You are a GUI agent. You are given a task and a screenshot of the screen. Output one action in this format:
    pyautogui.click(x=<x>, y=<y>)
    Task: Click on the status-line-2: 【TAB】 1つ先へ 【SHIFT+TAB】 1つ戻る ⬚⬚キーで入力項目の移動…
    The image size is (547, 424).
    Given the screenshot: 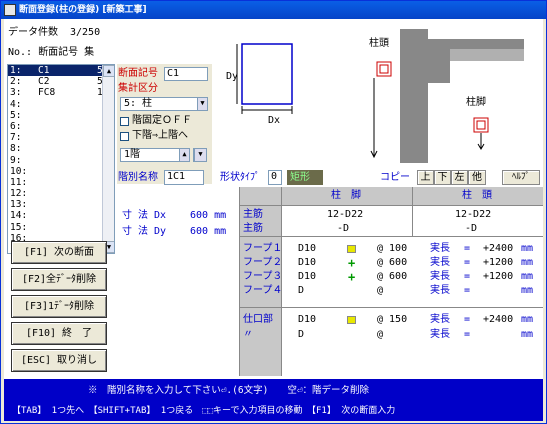 What is the action you would take?
    pyautogui.click(x=204, y=411)
    